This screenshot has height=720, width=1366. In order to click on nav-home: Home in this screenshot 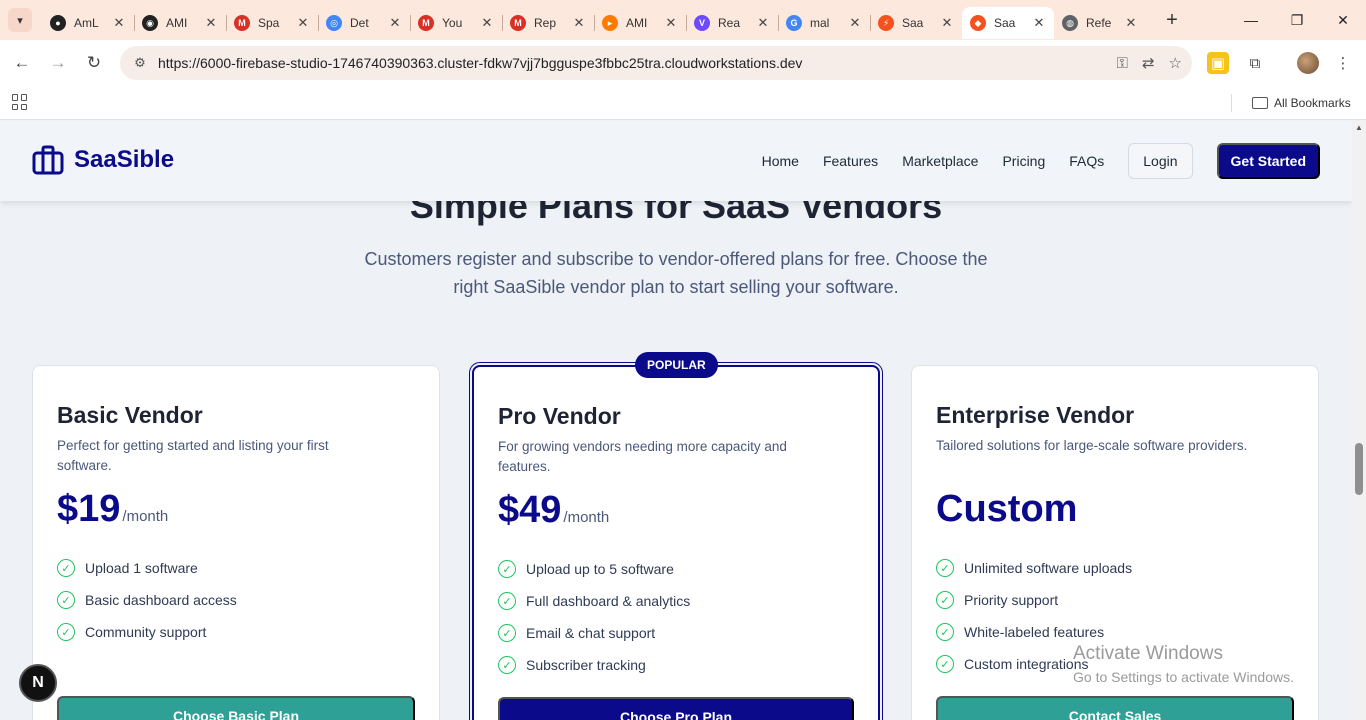, I will do `click(780, 161)`.